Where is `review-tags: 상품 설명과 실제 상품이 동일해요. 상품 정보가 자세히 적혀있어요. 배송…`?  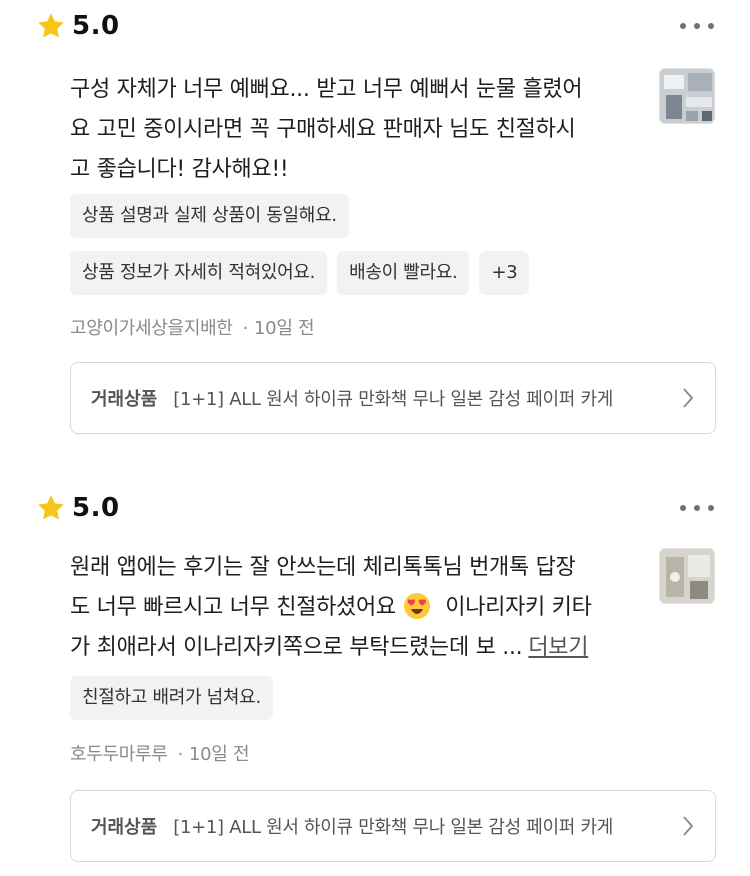
review-tags: 상품 설명과 실제 상품이 동일해요. 상품 정보가 자세히 적혀있어요. 배송… is located at coordinates (380, 251).